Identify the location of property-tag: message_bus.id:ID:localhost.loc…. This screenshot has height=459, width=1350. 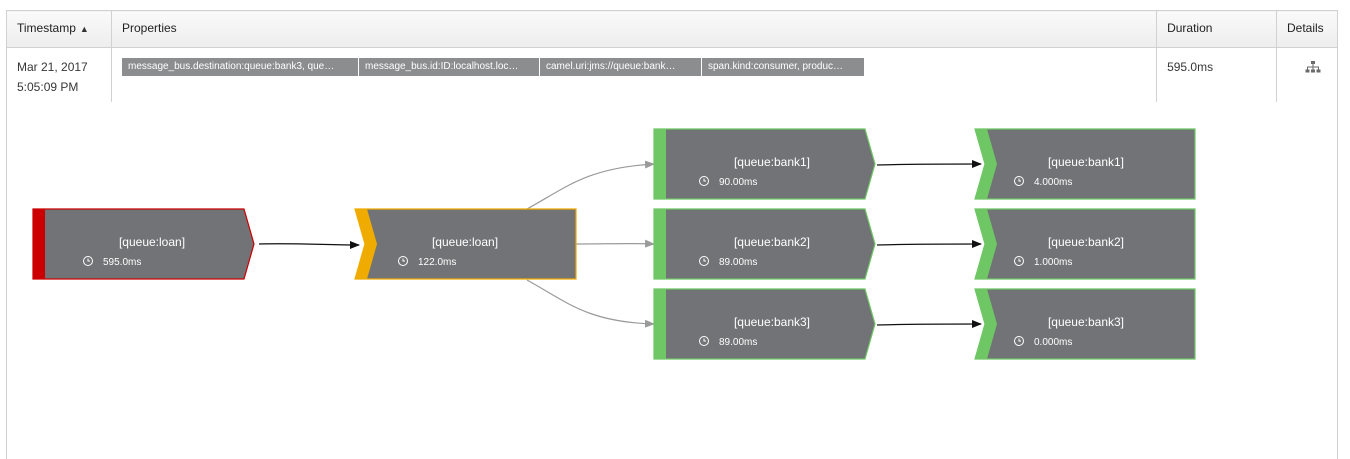
(448, 67).